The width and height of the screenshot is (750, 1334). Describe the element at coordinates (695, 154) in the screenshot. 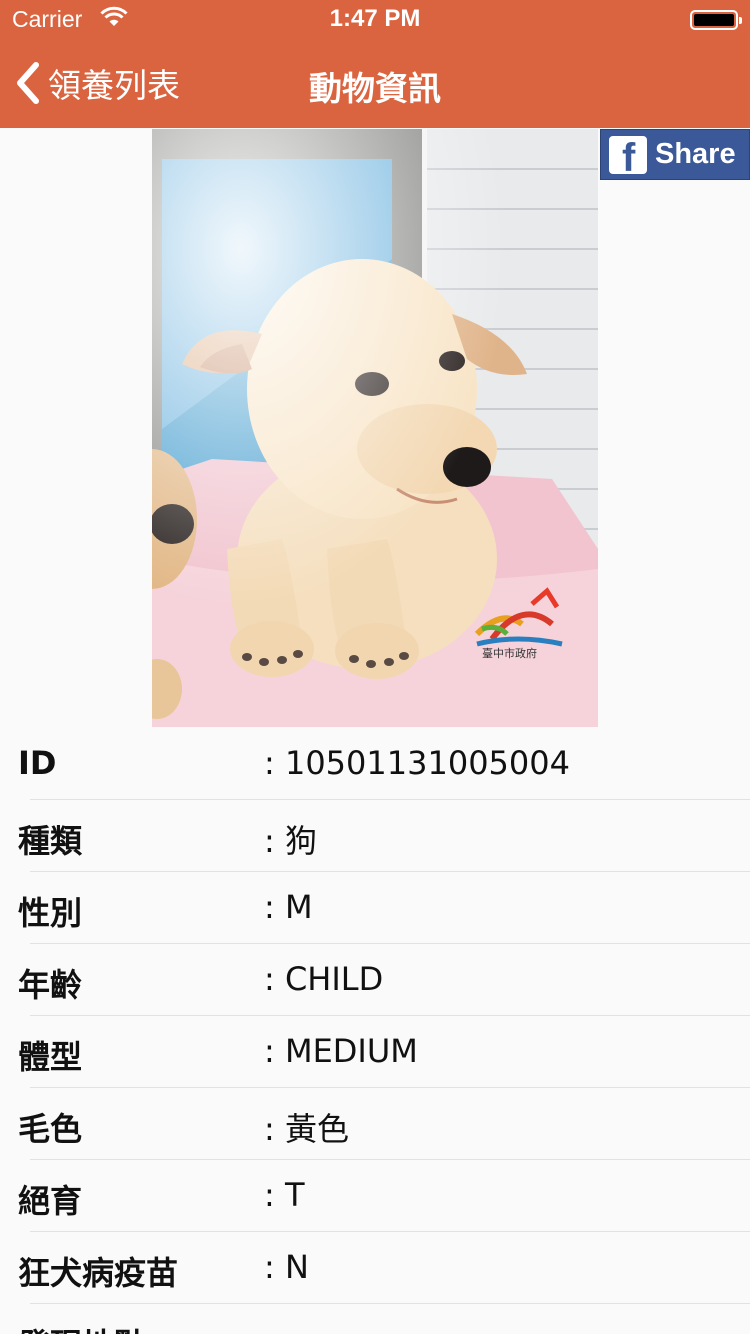

I see `share-label: Share` at that location.